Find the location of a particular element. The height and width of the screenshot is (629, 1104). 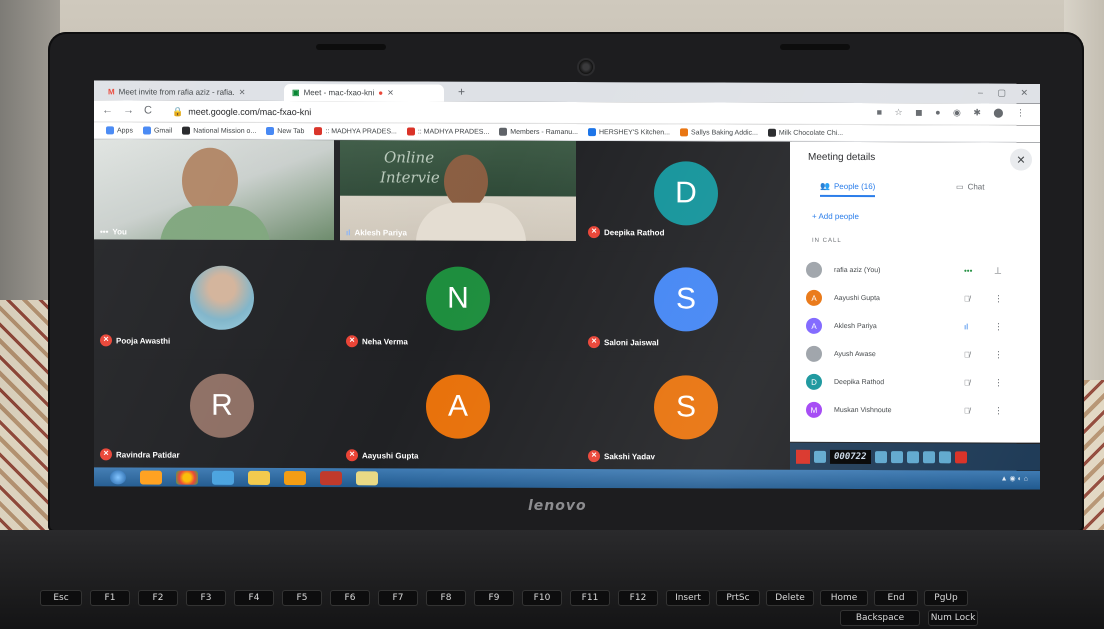

url-field: 🔒 meet.google.com/mac-fxao-kni is located at coordinates (537, 113).